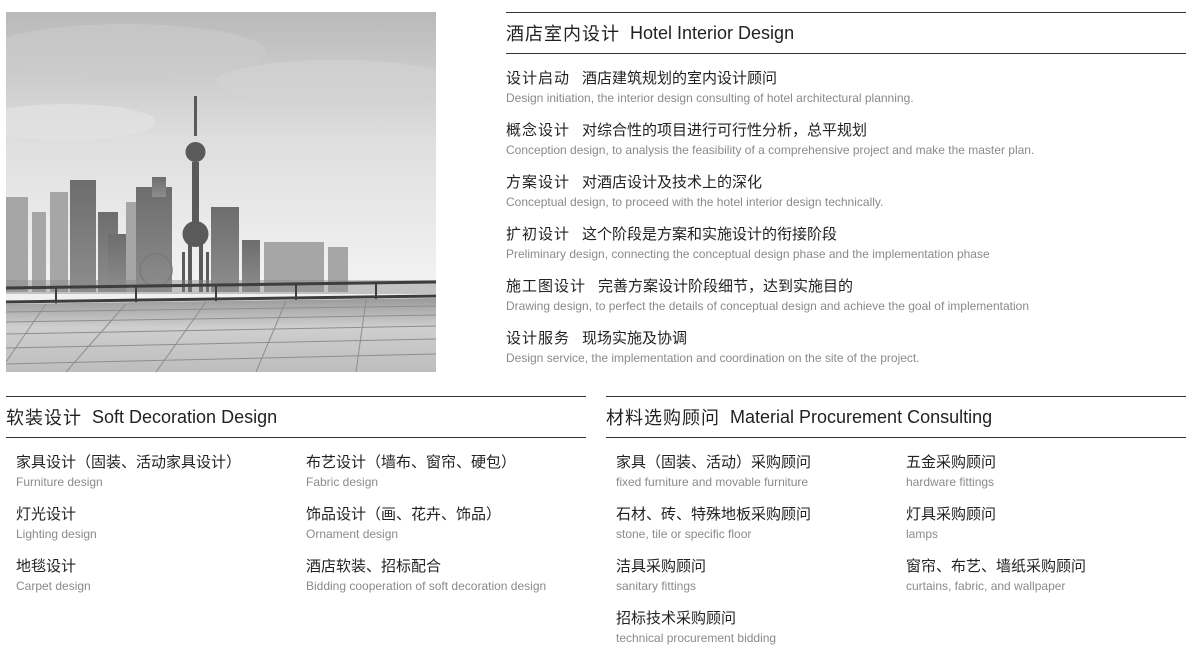  What do you see at coordinates (714, 514) in the screenshot?
I see `material-item-zh: 石材、砖、特殊地板采购顾问` at bounding box center [714, 514].